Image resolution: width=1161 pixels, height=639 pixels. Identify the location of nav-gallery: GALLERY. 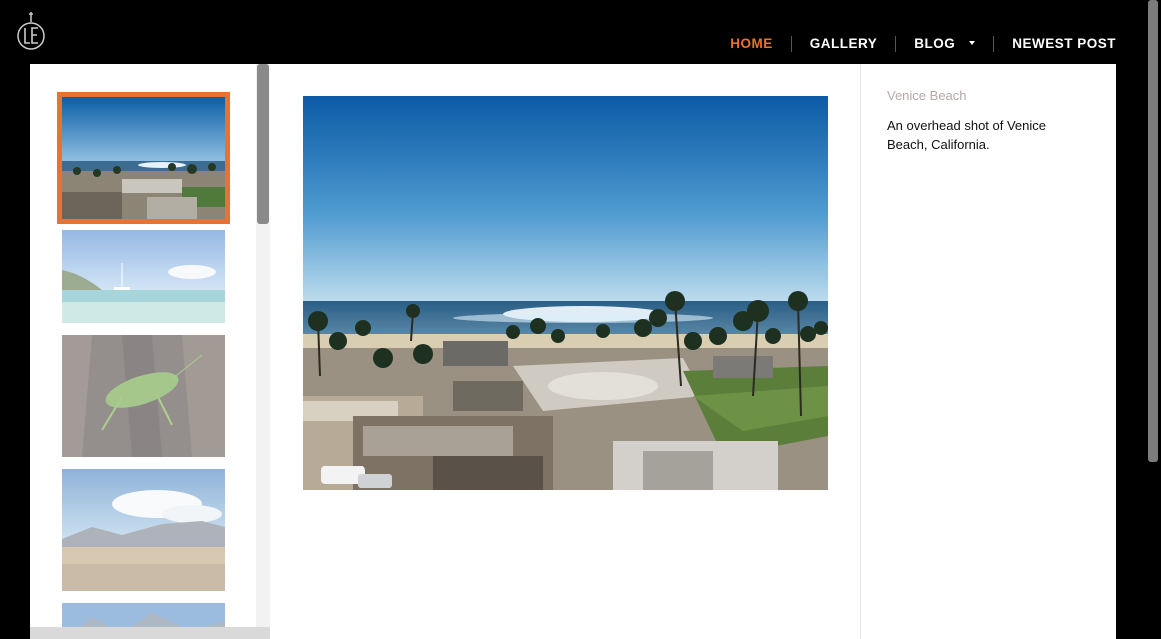
(844, 44).